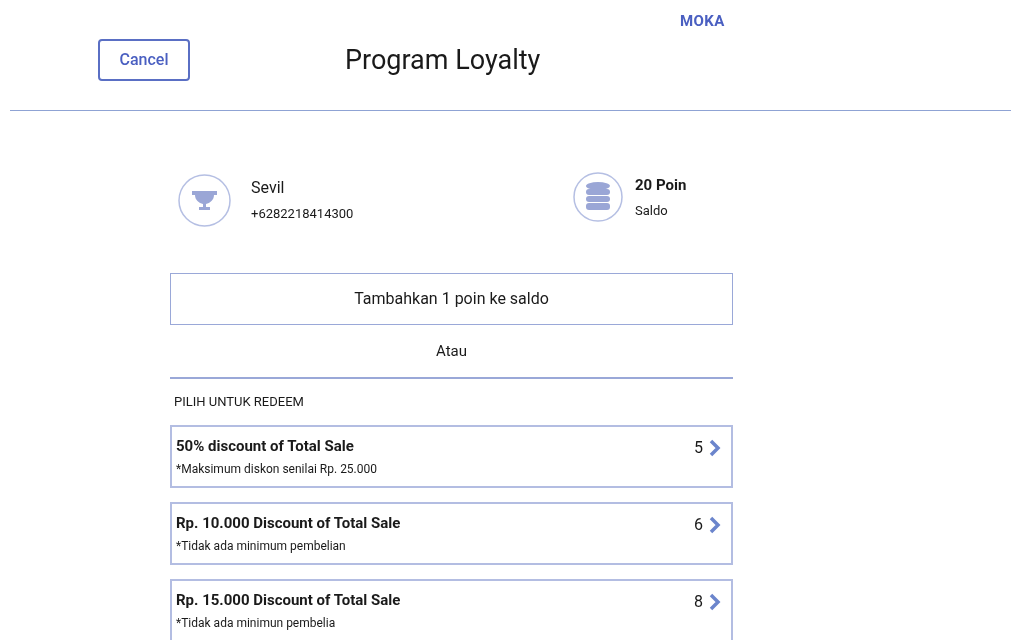  What do you see at coordinates (261, 546) in the screenshot?
I see `reward-note: *Tidak ada minimum pembelian` at bounding box center [261, 546].